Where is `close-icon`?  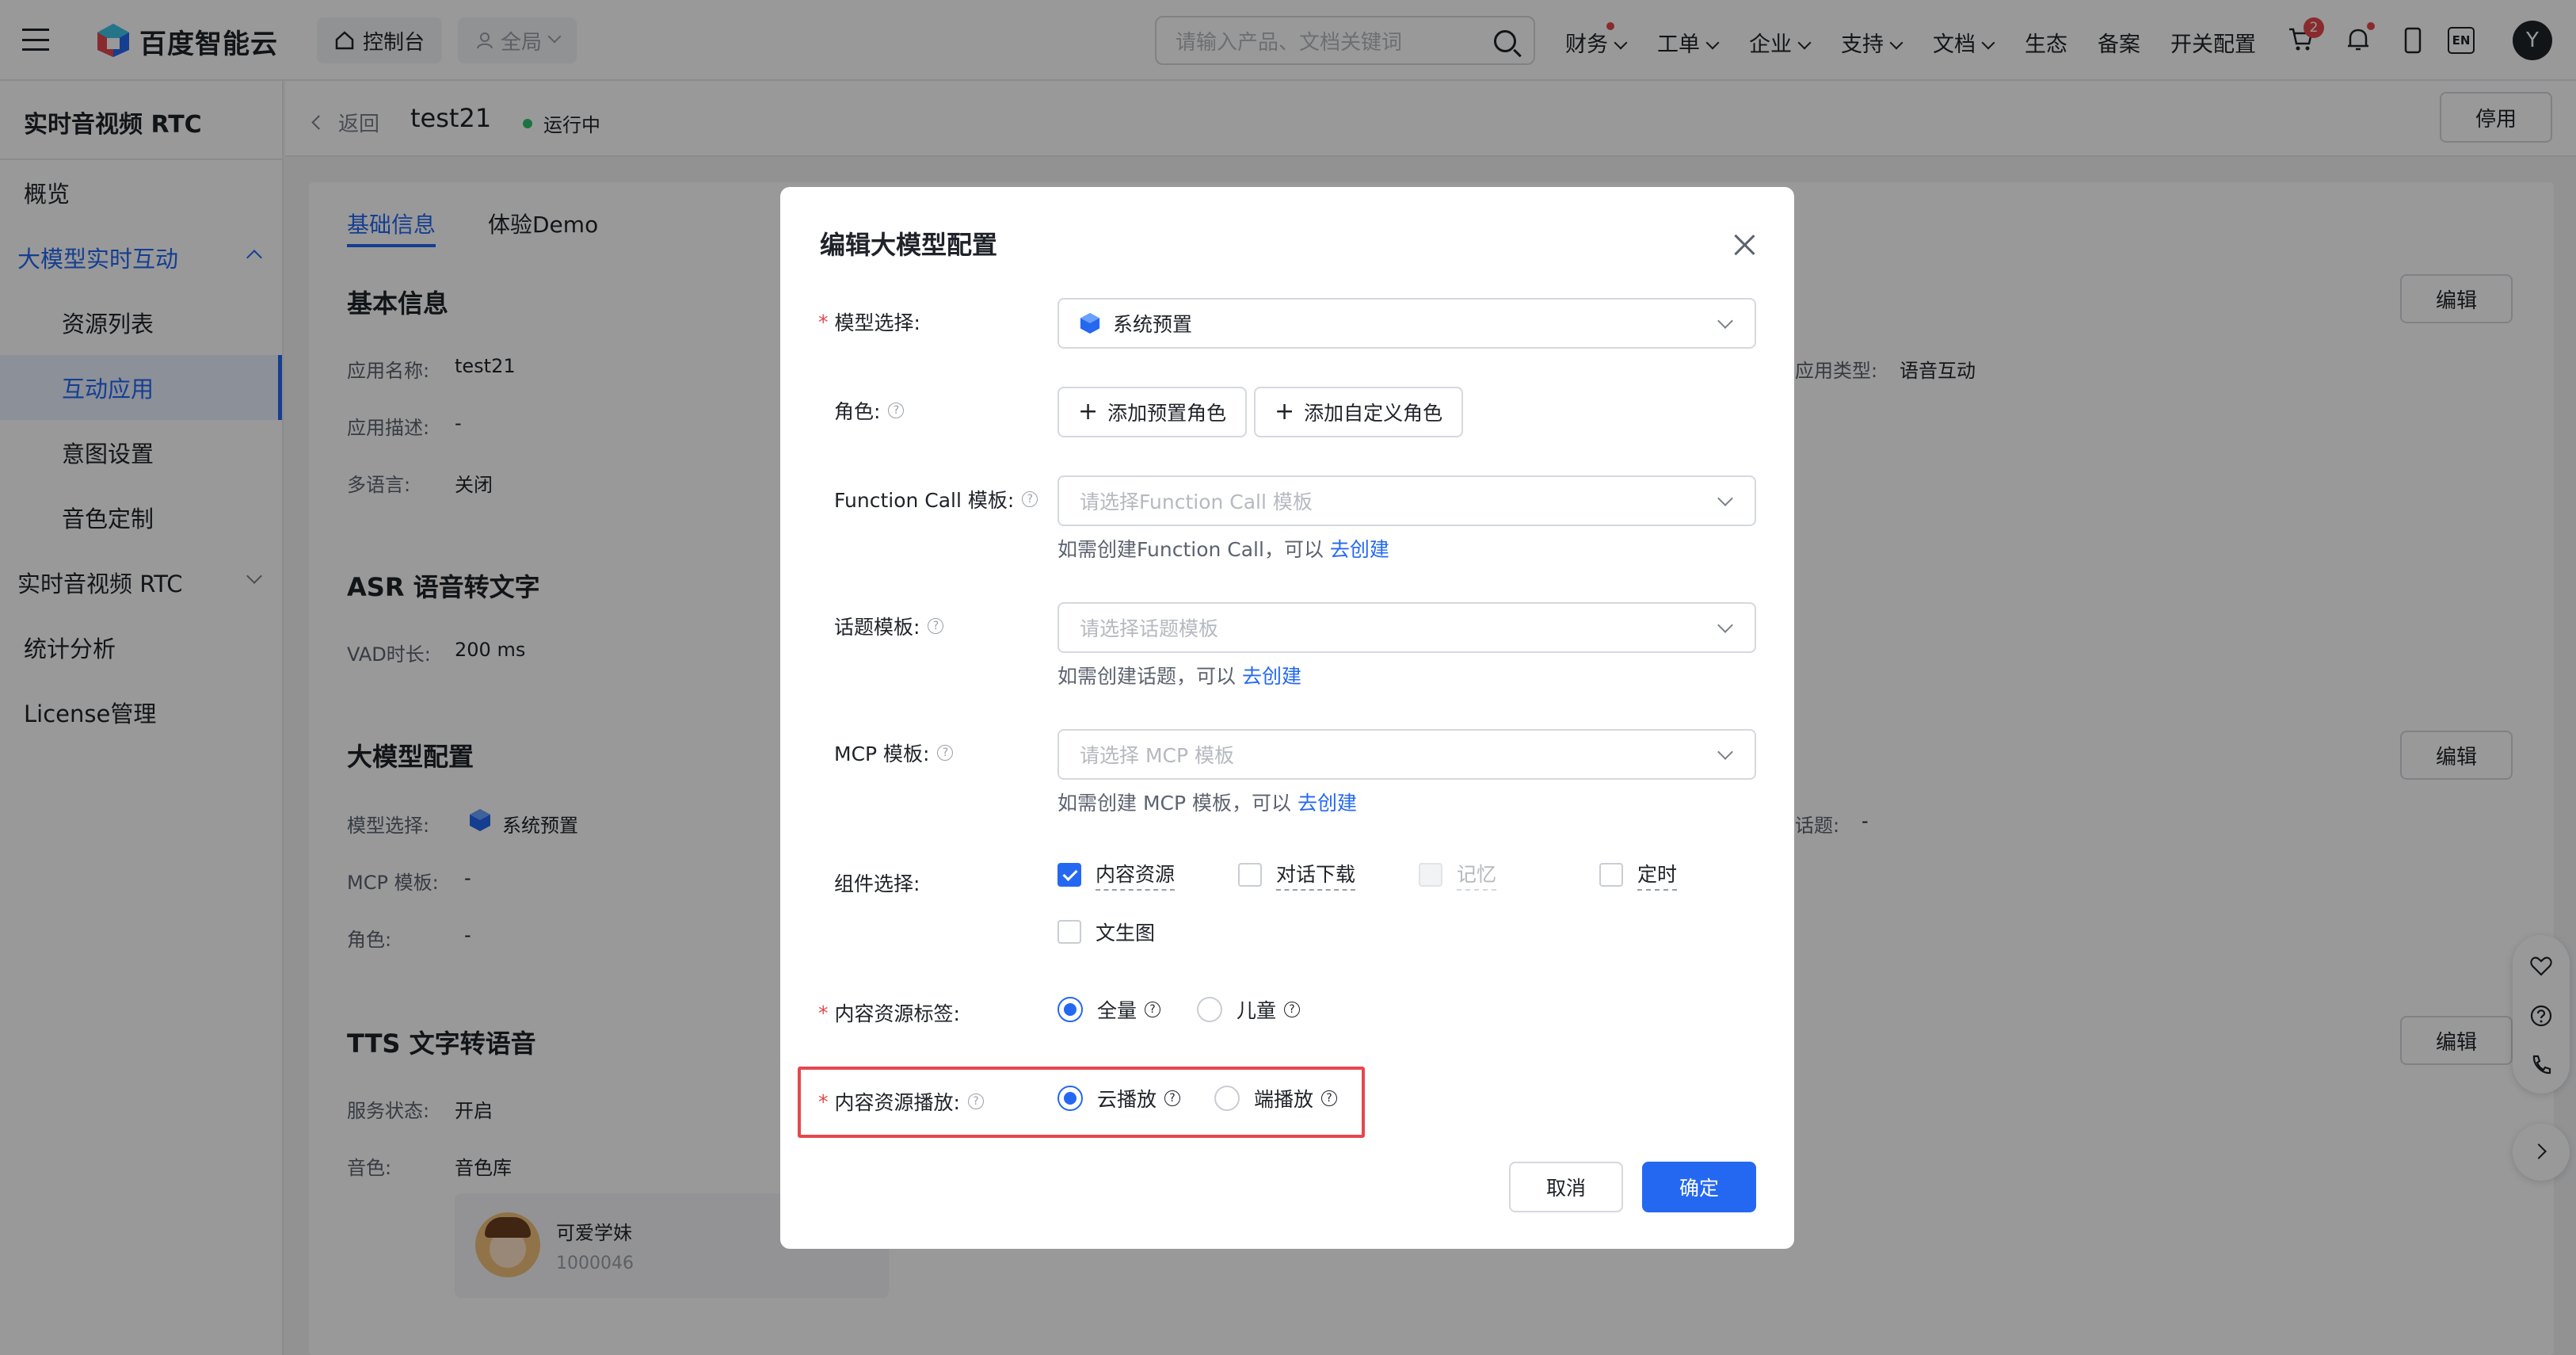
close-icon is located at coordinates (1744, 245).